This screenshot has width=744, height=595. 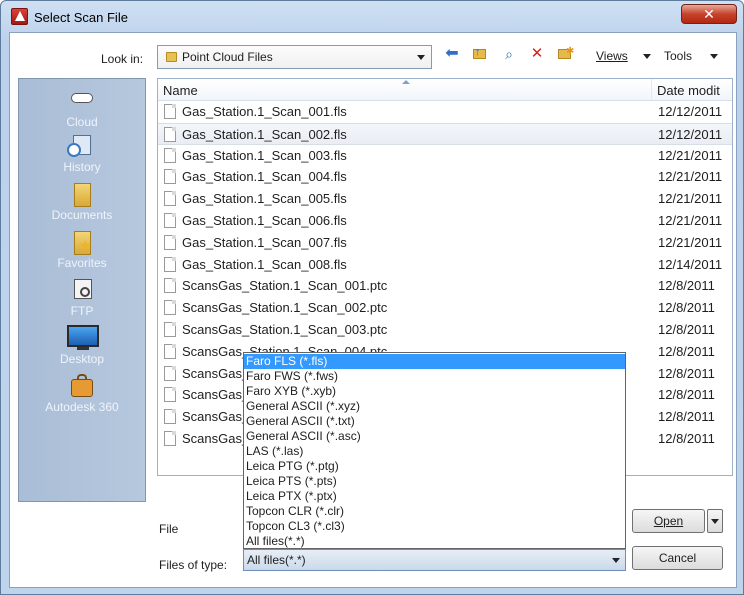 What do you see at coordinates (264, 134) in the screenshot?
I see `file-name: Gas_Station.1_Scan_002.fls` at bounding box center [264, 134].